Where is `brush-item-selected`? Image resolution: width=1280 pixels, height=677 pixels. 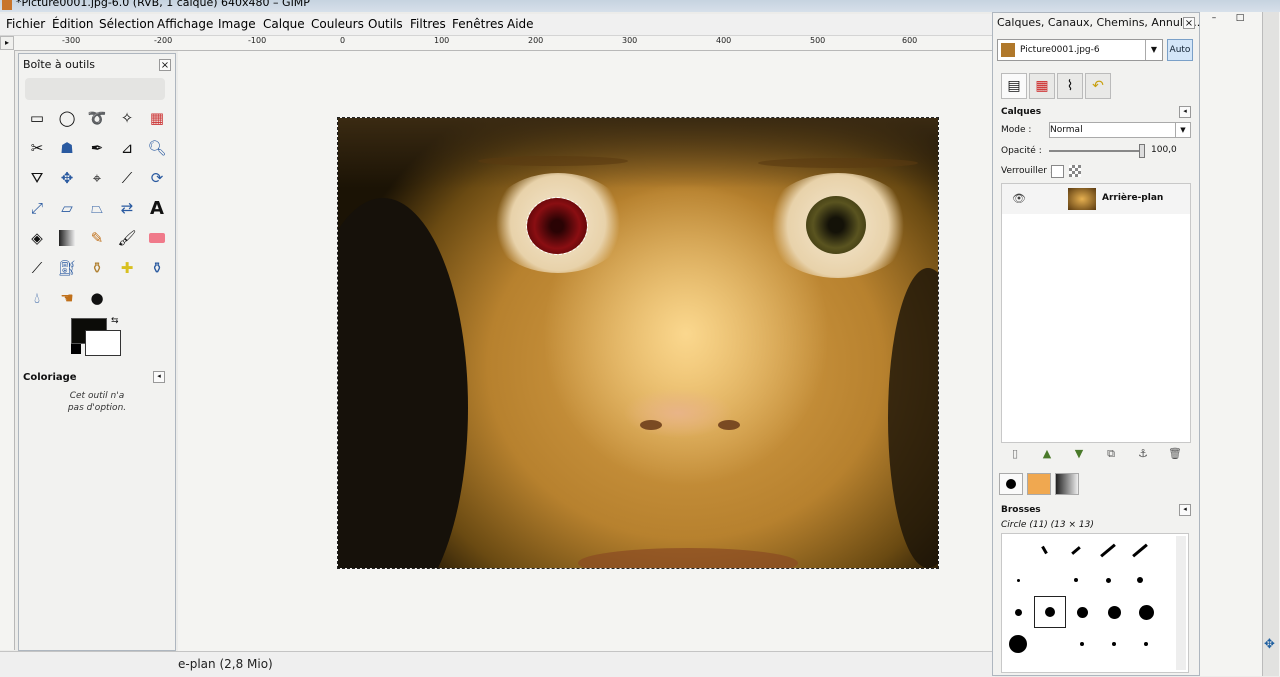 brush-item-selected is located at coordinates (1050, 612).